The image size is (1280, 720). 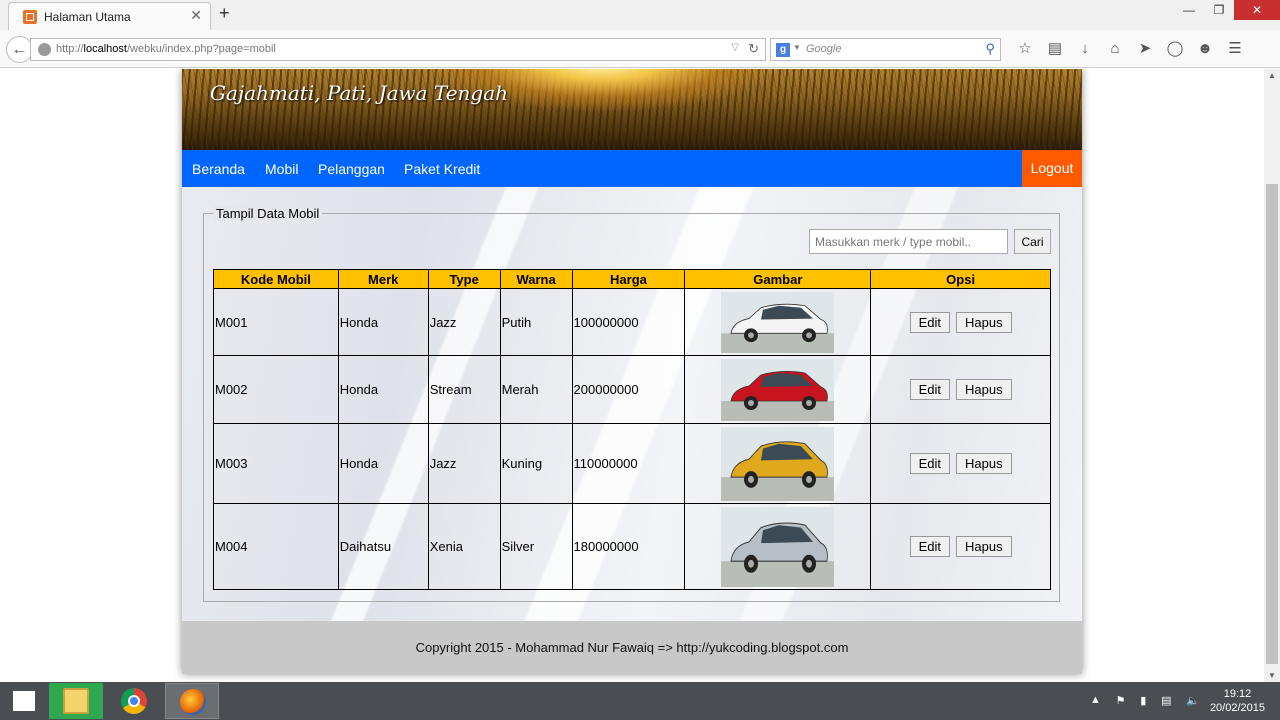 I want to click on browser-tab: Halaman Utama ✕, so click(x=109, y=16).